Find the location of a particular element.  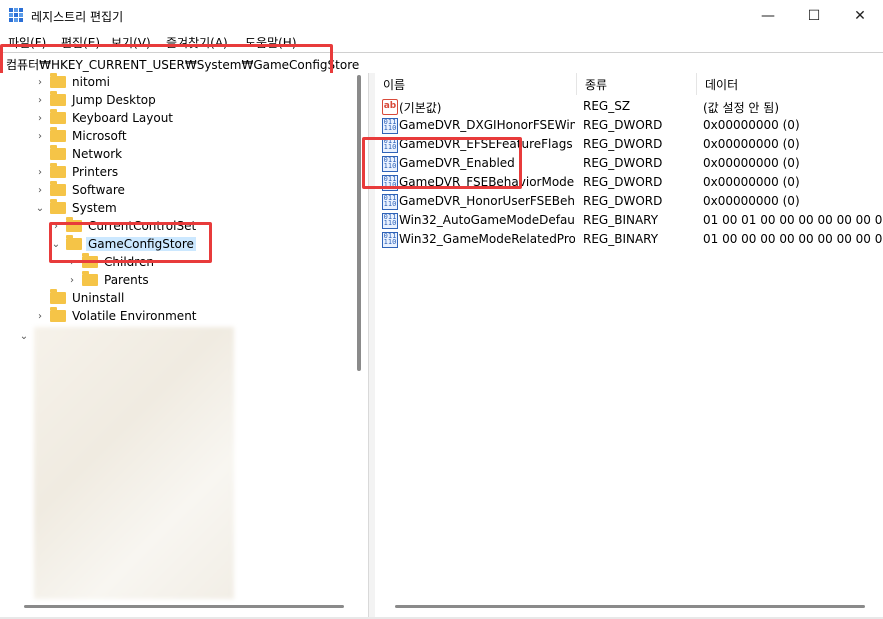

value-data: (값 설정 안 됨) is located at coordinates (741, 108).